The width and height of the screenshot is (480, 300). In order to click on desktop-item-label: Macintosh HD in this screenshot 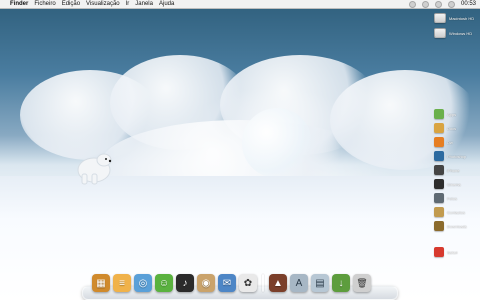, I will do `click(462, 18)`.